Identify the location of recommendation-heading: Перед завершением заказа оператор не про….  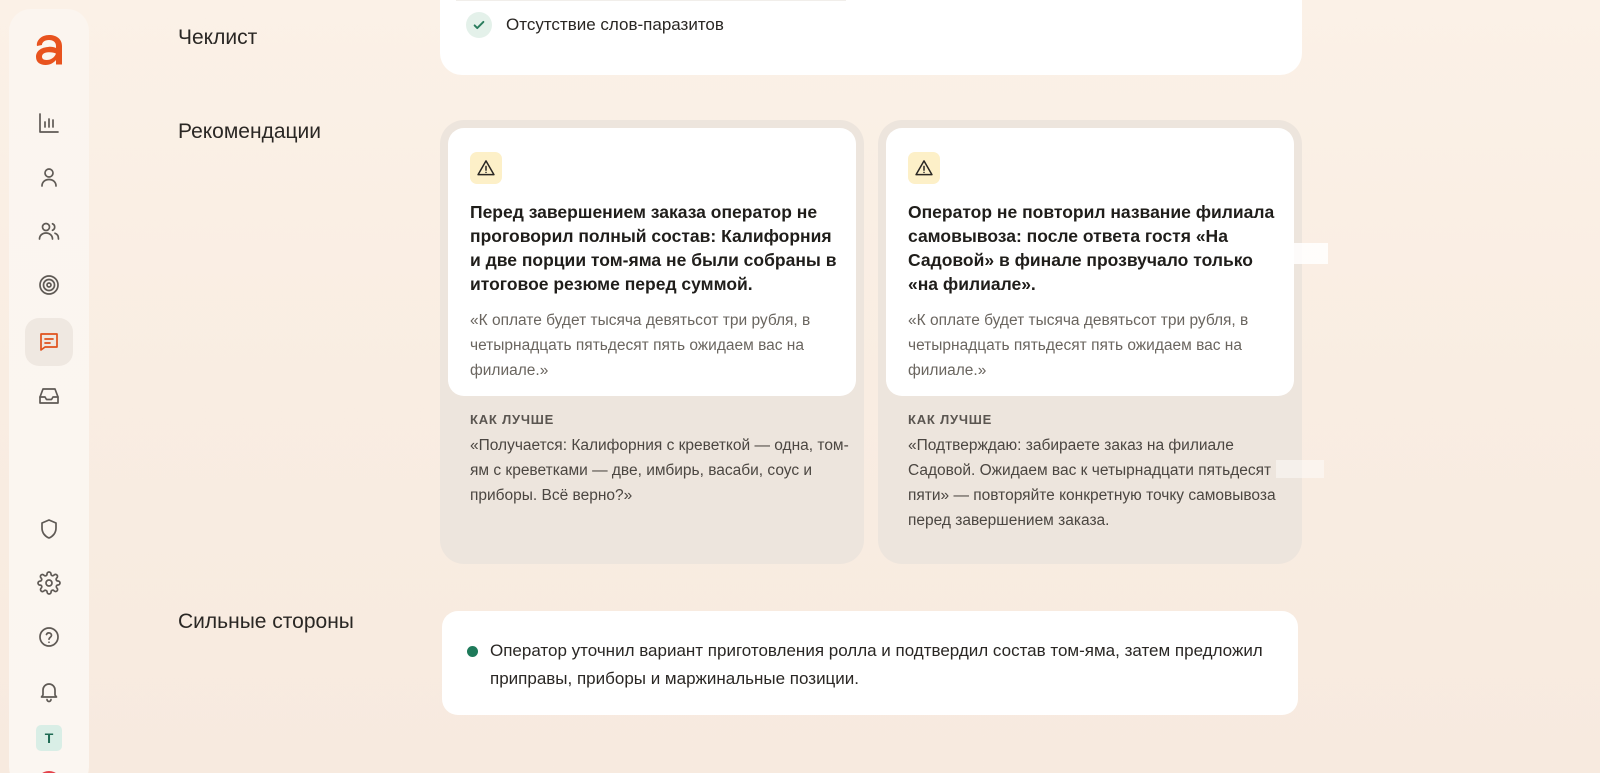
(653, 248).